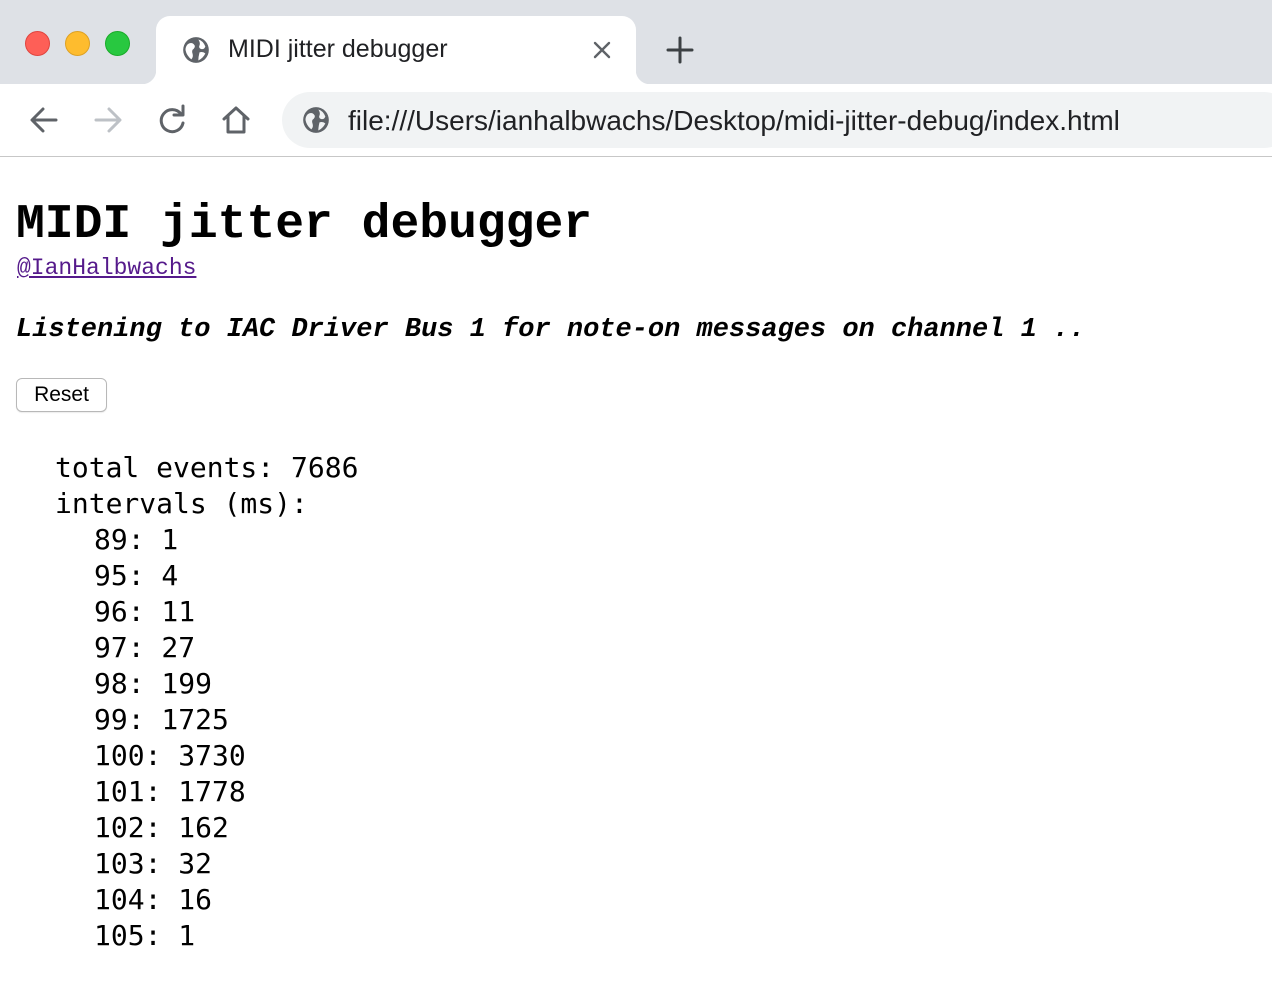 The height and width of the screenshot is (1000, 1272). I want to click on reload-icon, so click(172, 120).